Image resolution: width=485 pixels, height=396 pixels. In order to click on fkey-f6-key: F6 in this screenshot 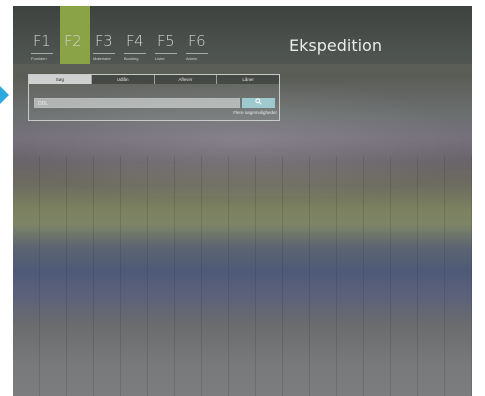, I will do `click(197, 41)`.